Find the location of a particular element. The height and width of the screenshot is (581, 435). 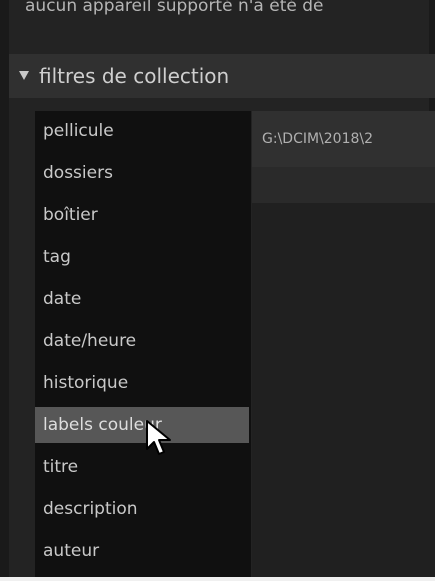

collection-filters-header: filtres de collection is located at coordinates (222, 76).